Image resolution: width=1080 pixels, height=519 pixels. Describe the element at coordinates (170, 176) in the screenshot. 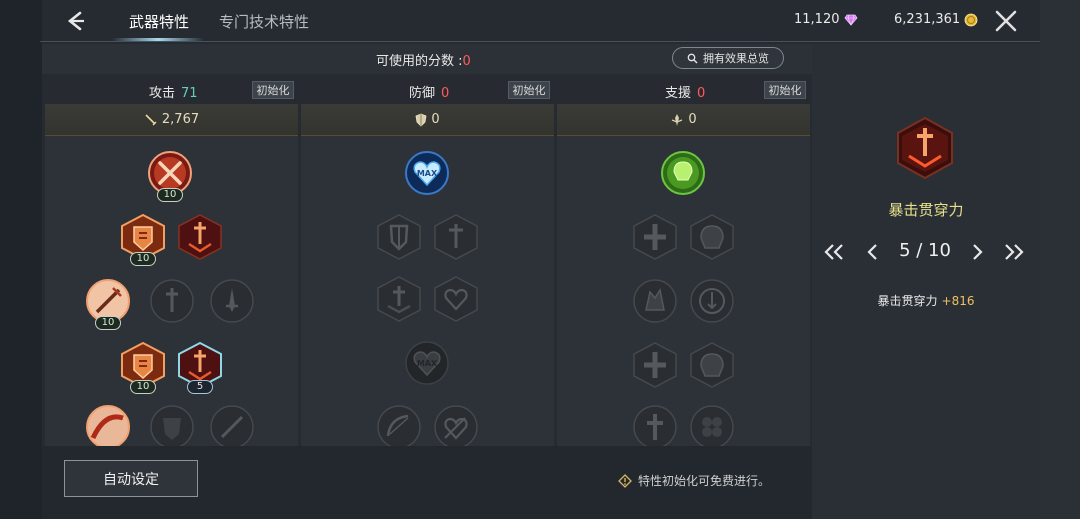

I see `skill-crossed-swords: 10` at that location.